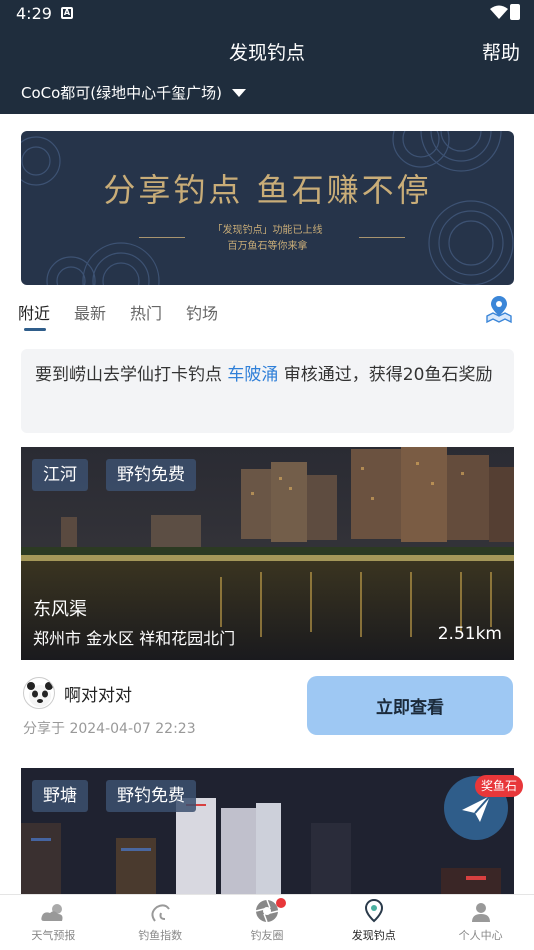 The width and height of the screenshot is (534, 950). I want to click on location-label: CoCo都可(绿地中心千玺广场), so click(122, 93).